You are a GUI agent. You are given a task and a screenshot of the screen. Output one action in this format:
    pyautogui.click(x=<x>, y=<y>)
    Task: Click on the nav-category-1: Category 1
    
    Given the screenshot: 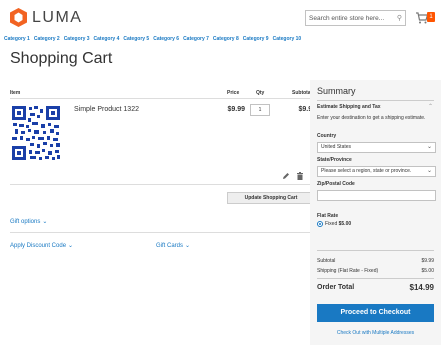 What is the action you would take?
    pyautogui.click(x=17, y=39)
    